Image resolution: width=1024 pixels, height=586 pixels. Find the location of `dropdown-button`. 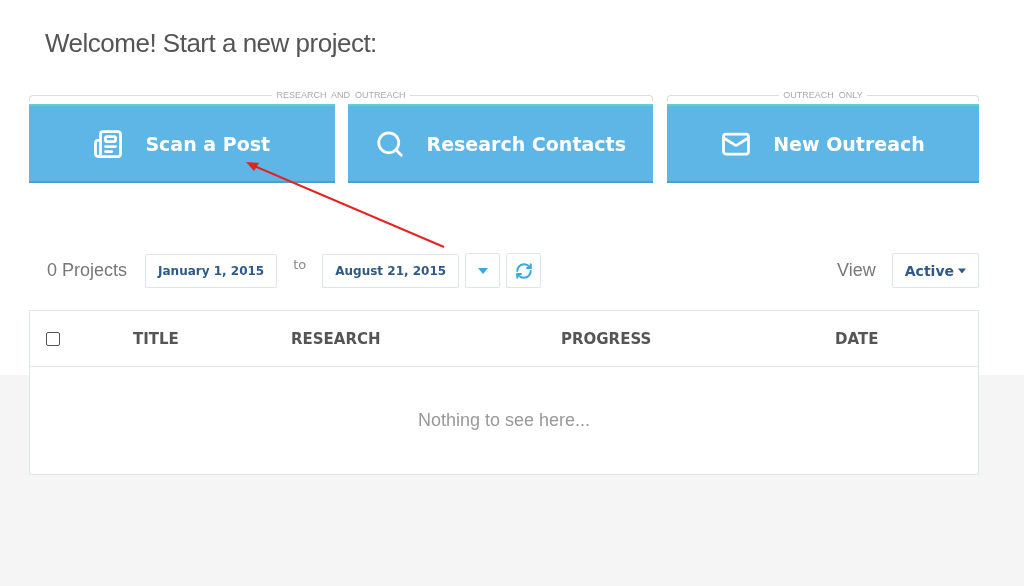

dropdown-button is located at coordinates (483, 270).